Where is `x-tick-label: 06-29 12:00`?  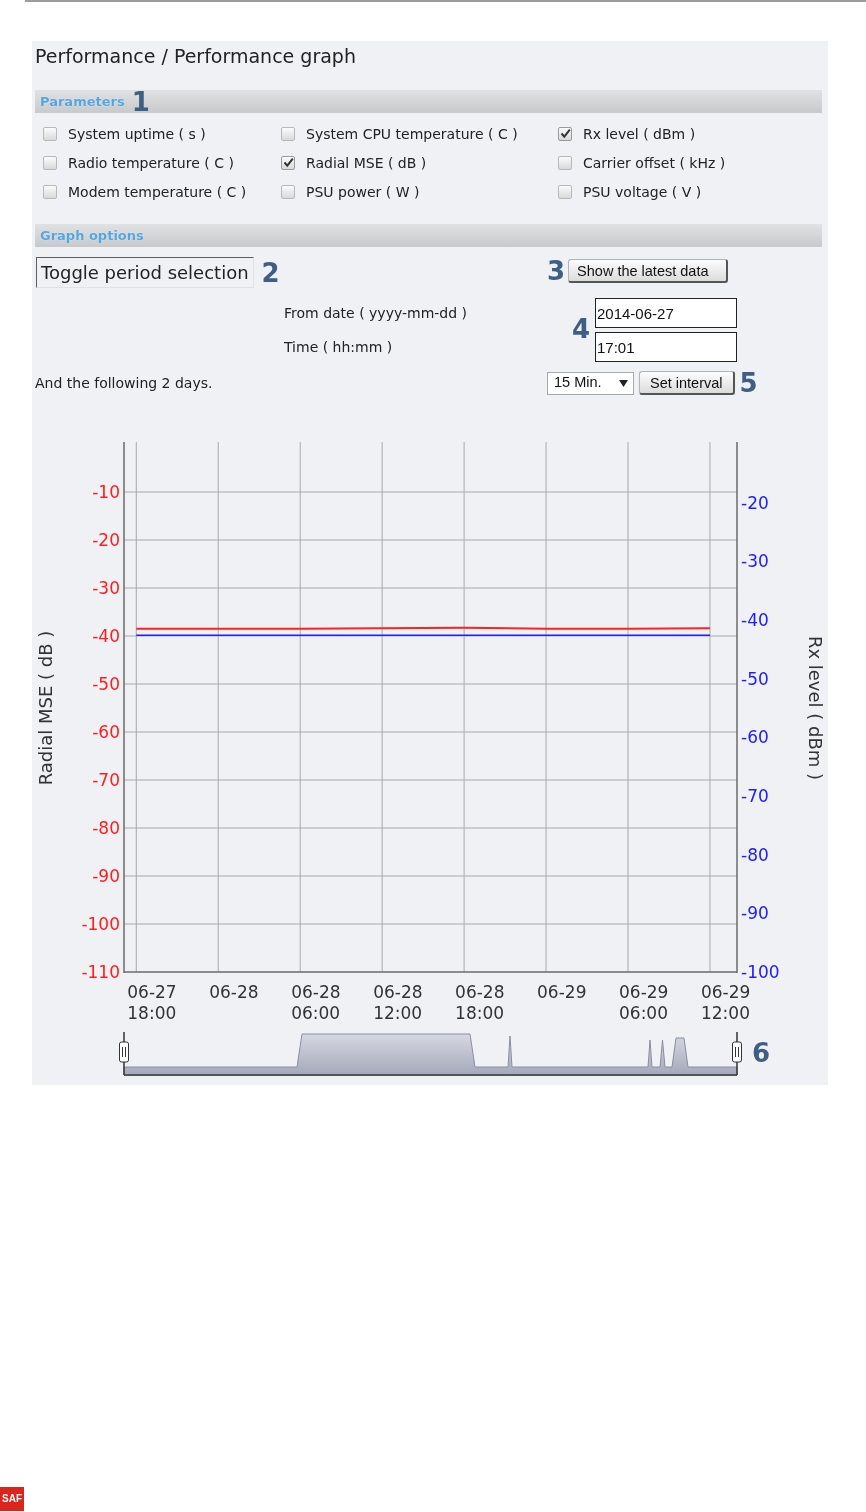 x-tick-label: 06-29 12:00 is located at coordinates (725, 1002).